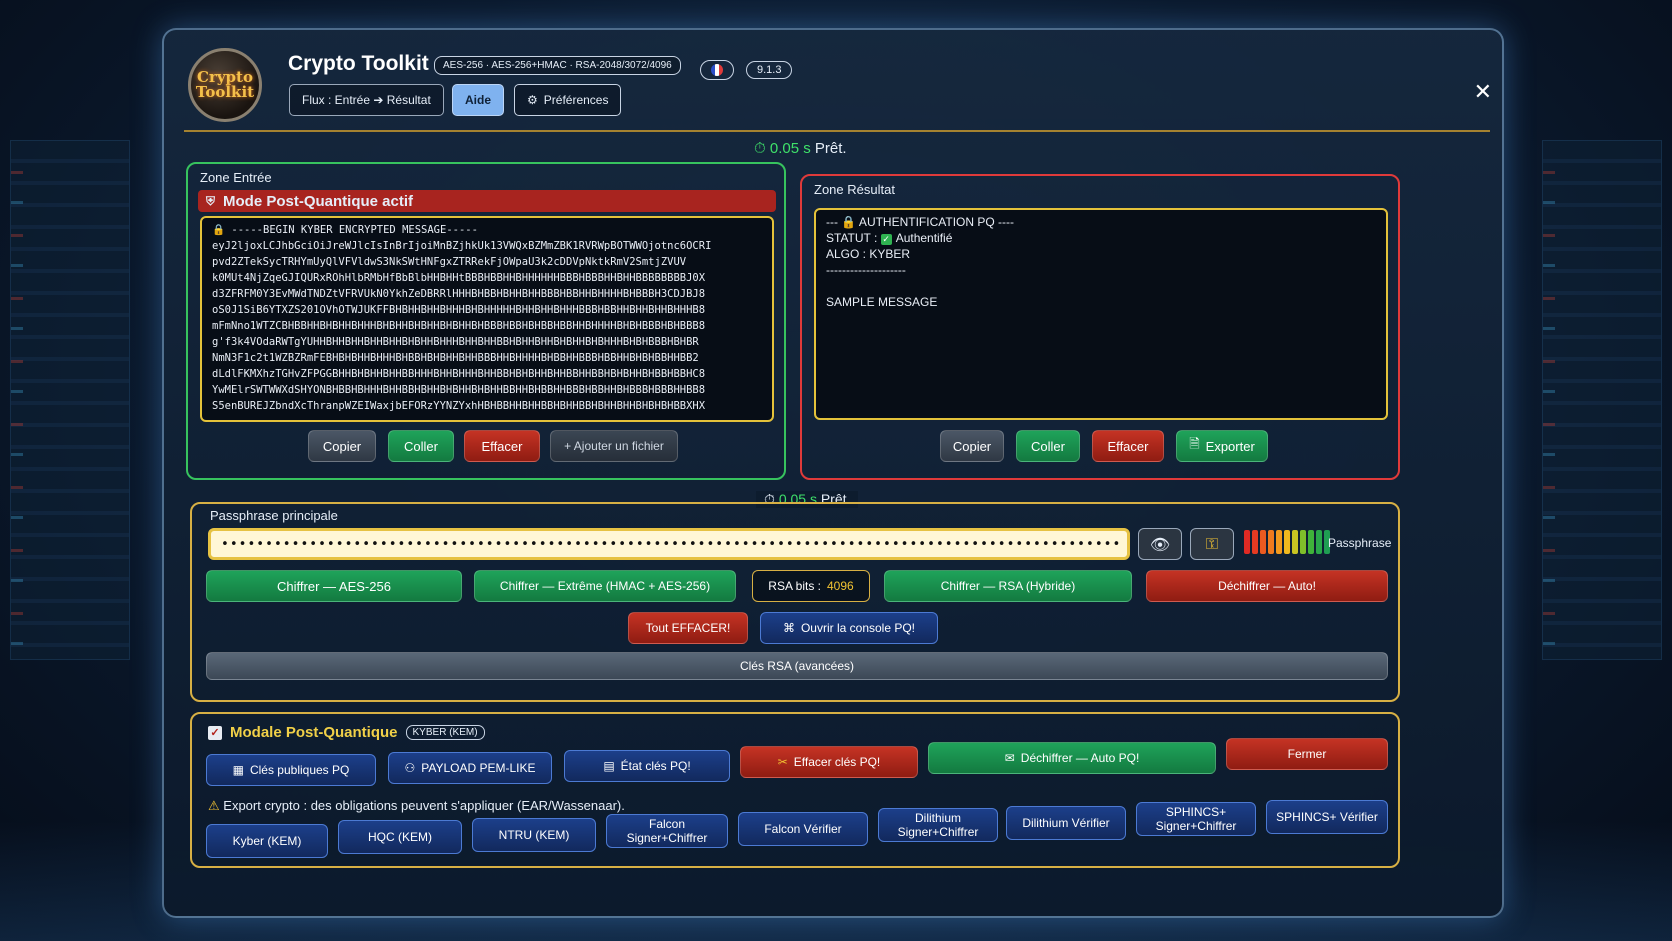  I want to click on pq-keys-state-button: ▤ État clés PQ!, so click(647, 766).